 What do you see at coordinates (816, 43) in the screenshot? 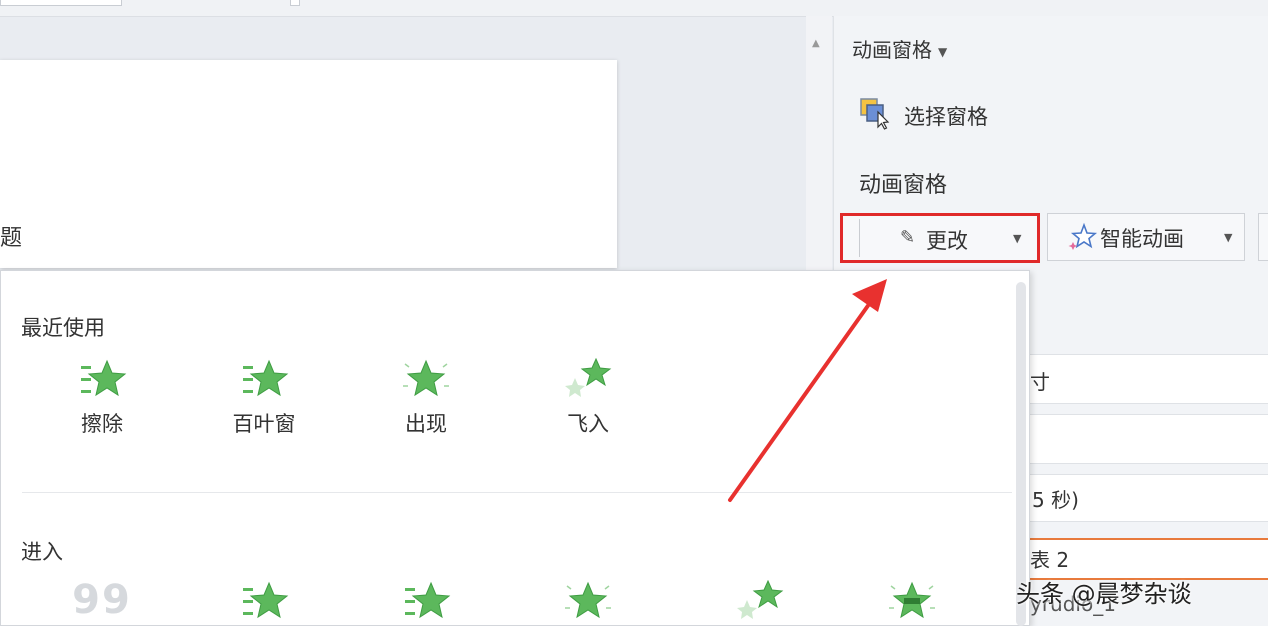
I see `scroll-up-icon: ▲` at bounding box center [816, 43].